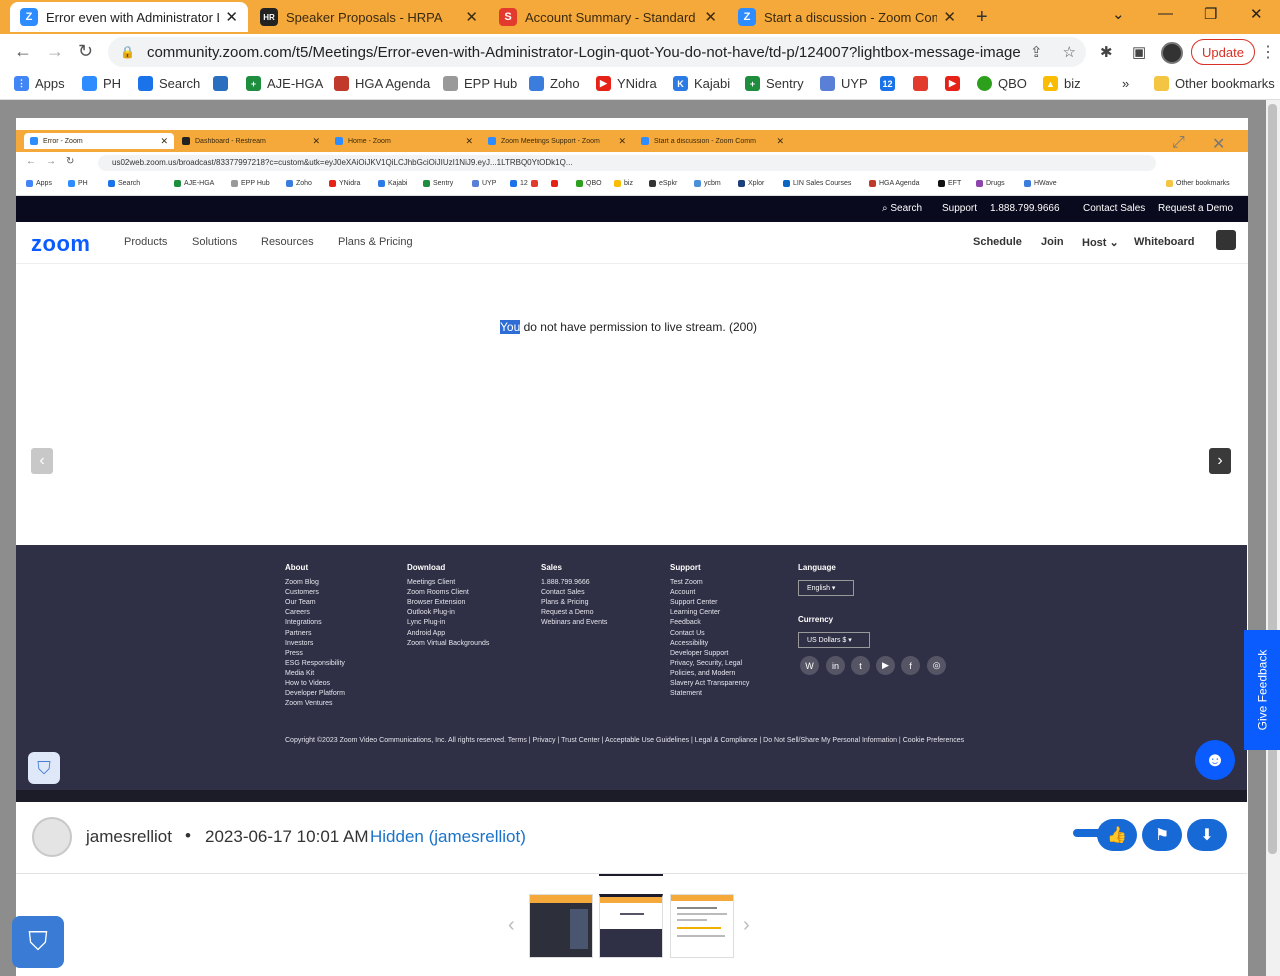  I want to click on bookmark-youtube: ▶, so click(955, 83).